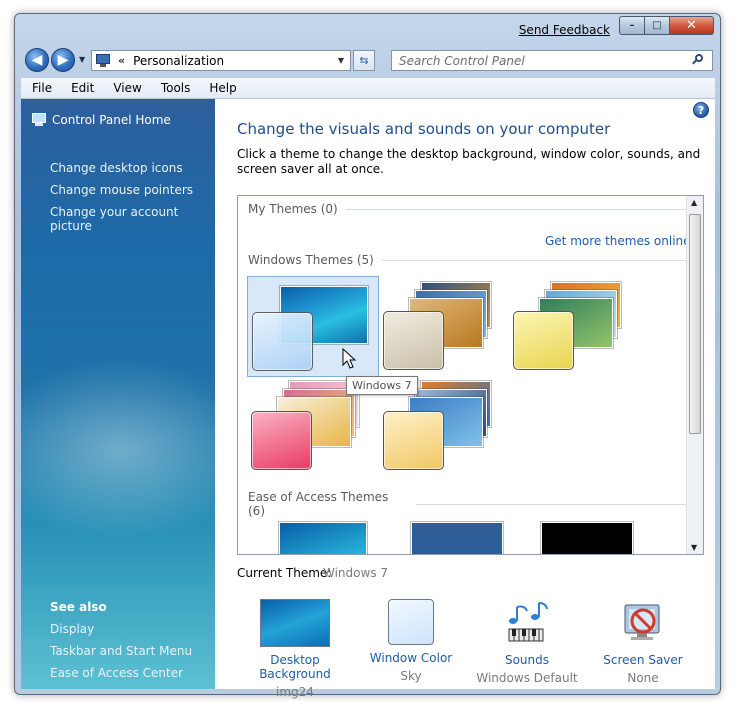 This screenshot has height=708, width=739. What do you see at coordinates (692, 25) in the screenshot?
I see `close-button: ✕` at bounding box center [692, 25].